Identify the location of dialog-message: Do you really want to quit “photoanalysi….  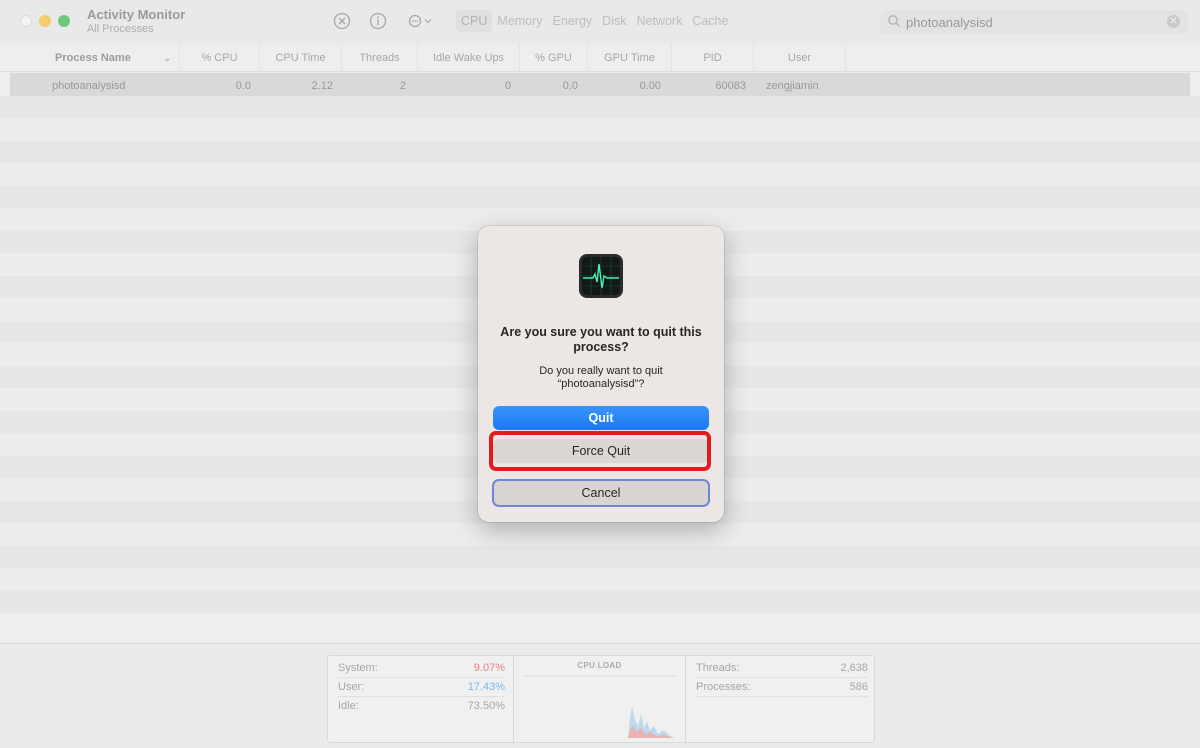
(601, 377).